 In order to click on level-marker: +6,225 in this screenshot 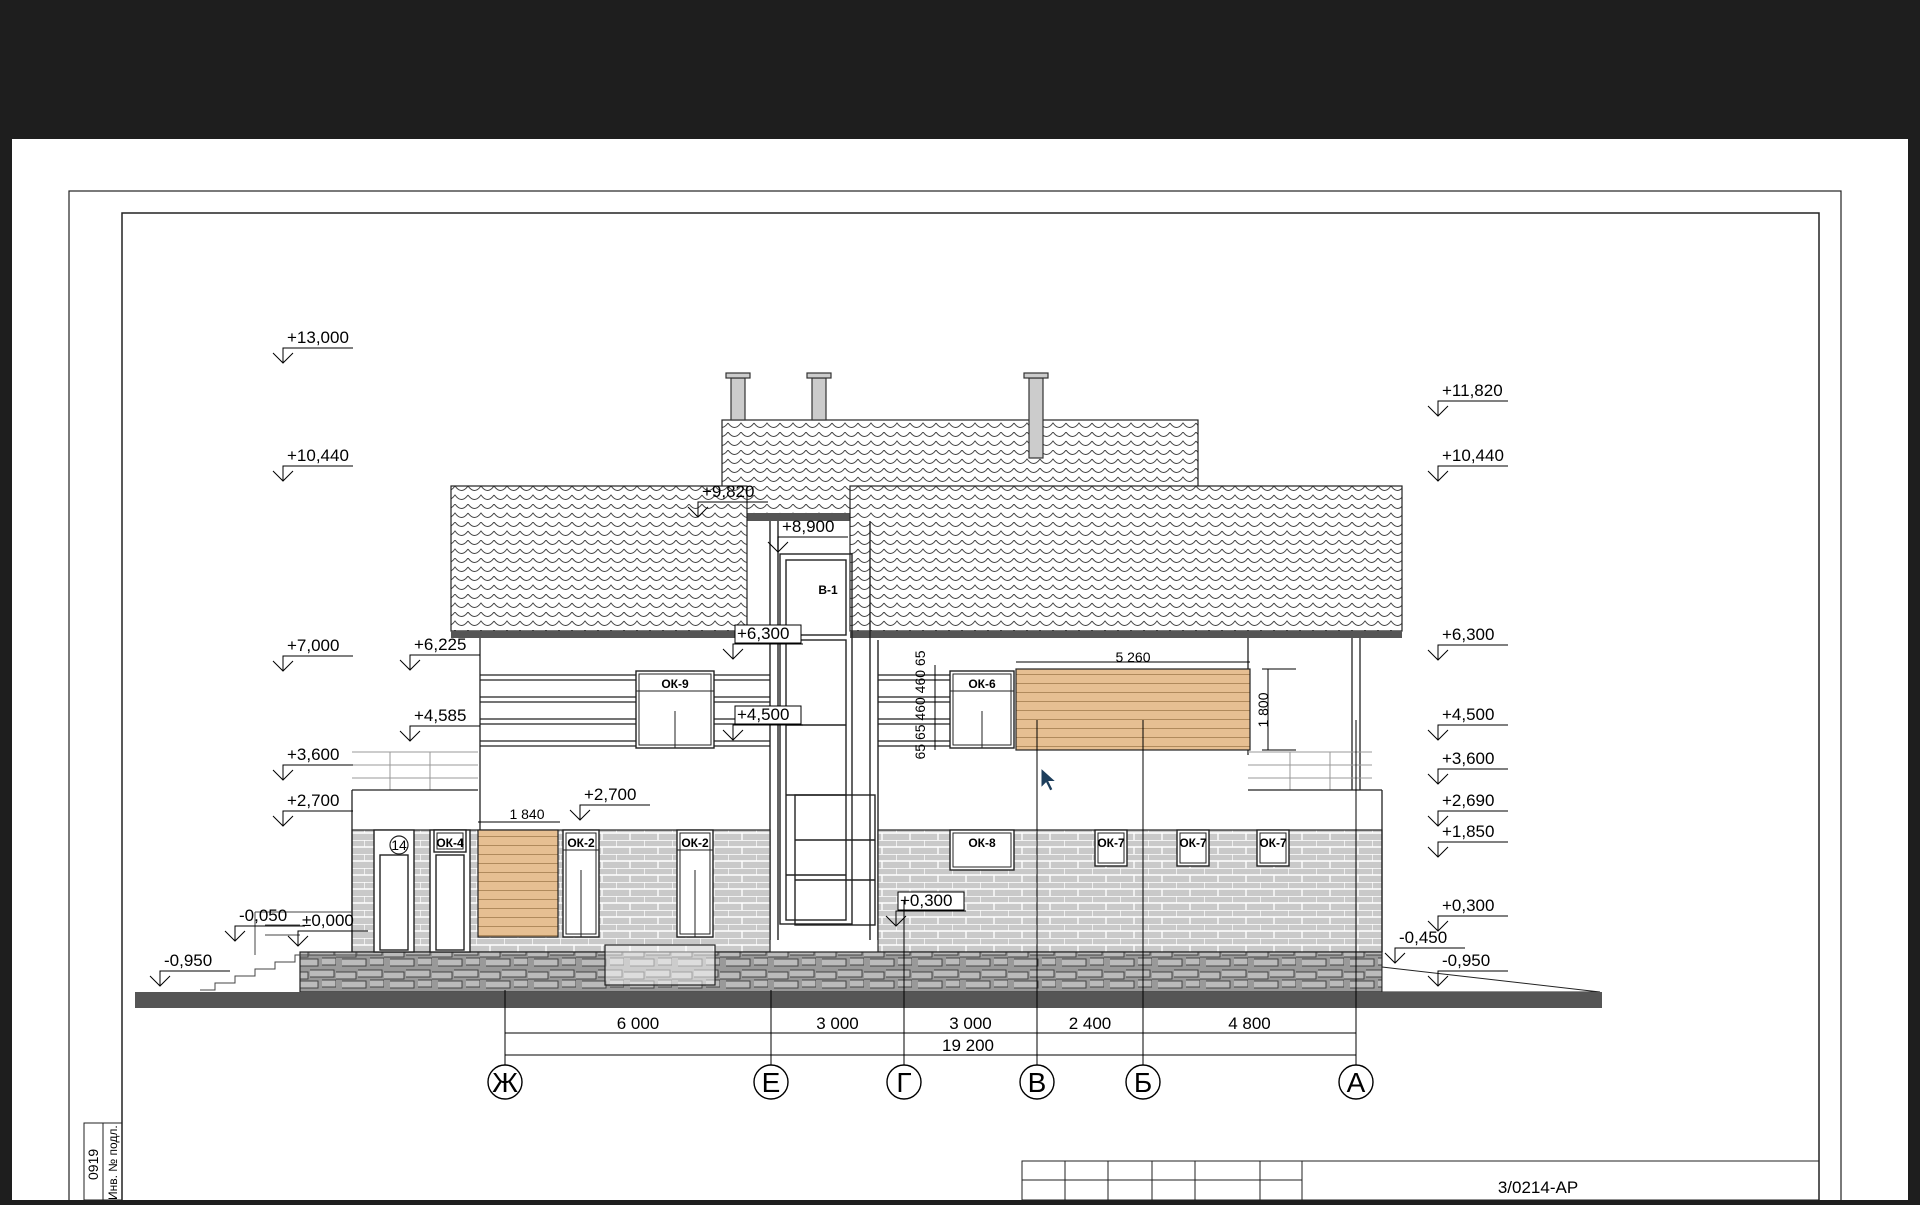, I will do `click(439, 653)`.